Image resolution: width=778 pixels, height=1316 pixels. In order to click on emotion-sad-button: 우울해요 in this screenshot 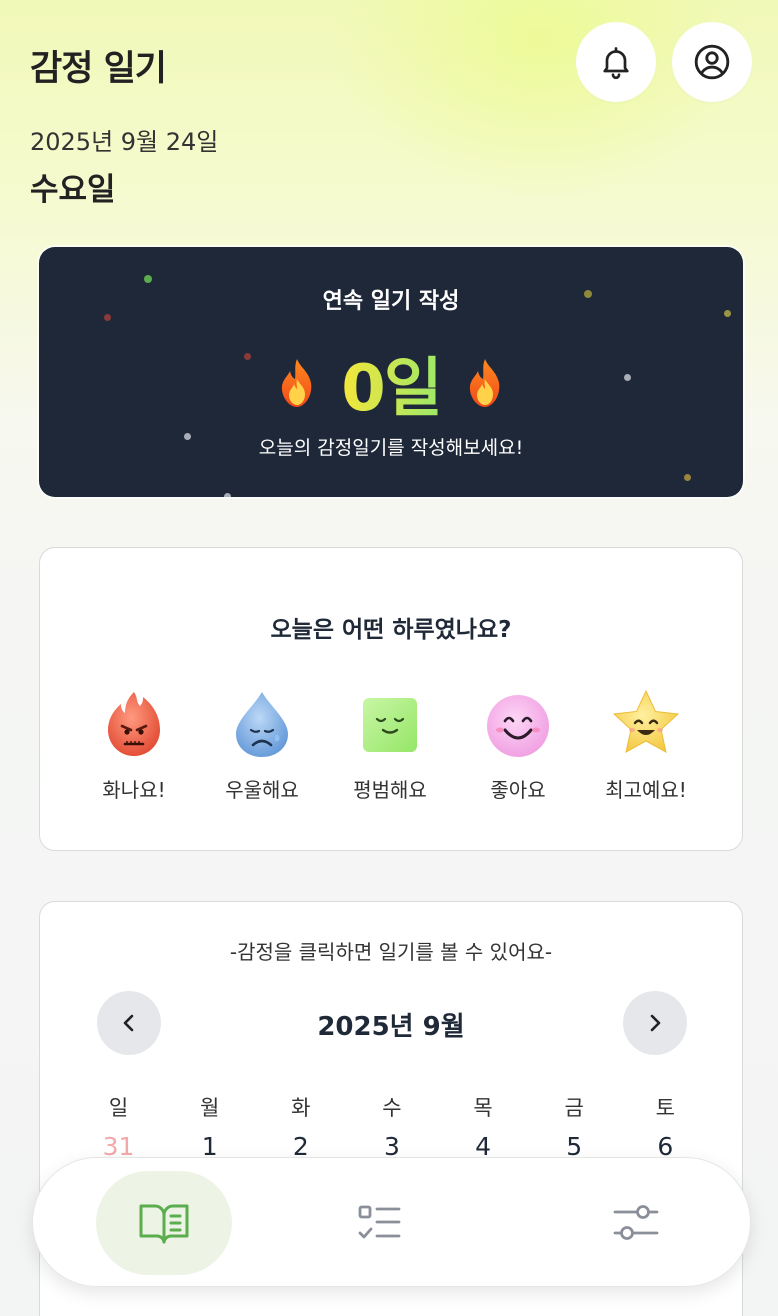, I will do `click(262, 745)`.